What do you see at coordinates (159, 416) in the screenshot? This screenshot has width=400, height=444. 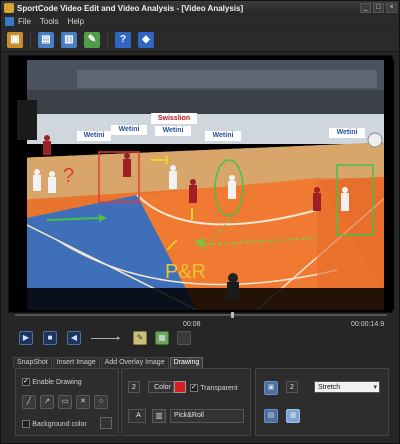 I see `text-tool-icon: ▥` at bounding box center [159, 416].